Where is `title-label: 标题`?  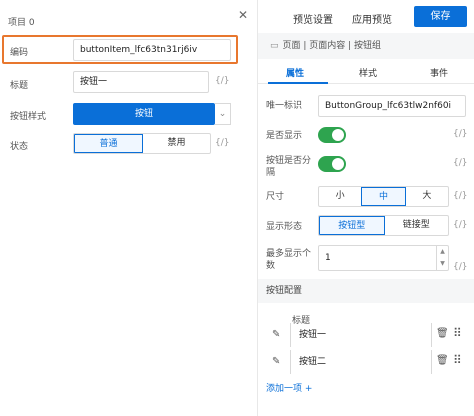 title-label: 标题 is located at coordinates (19, 86).